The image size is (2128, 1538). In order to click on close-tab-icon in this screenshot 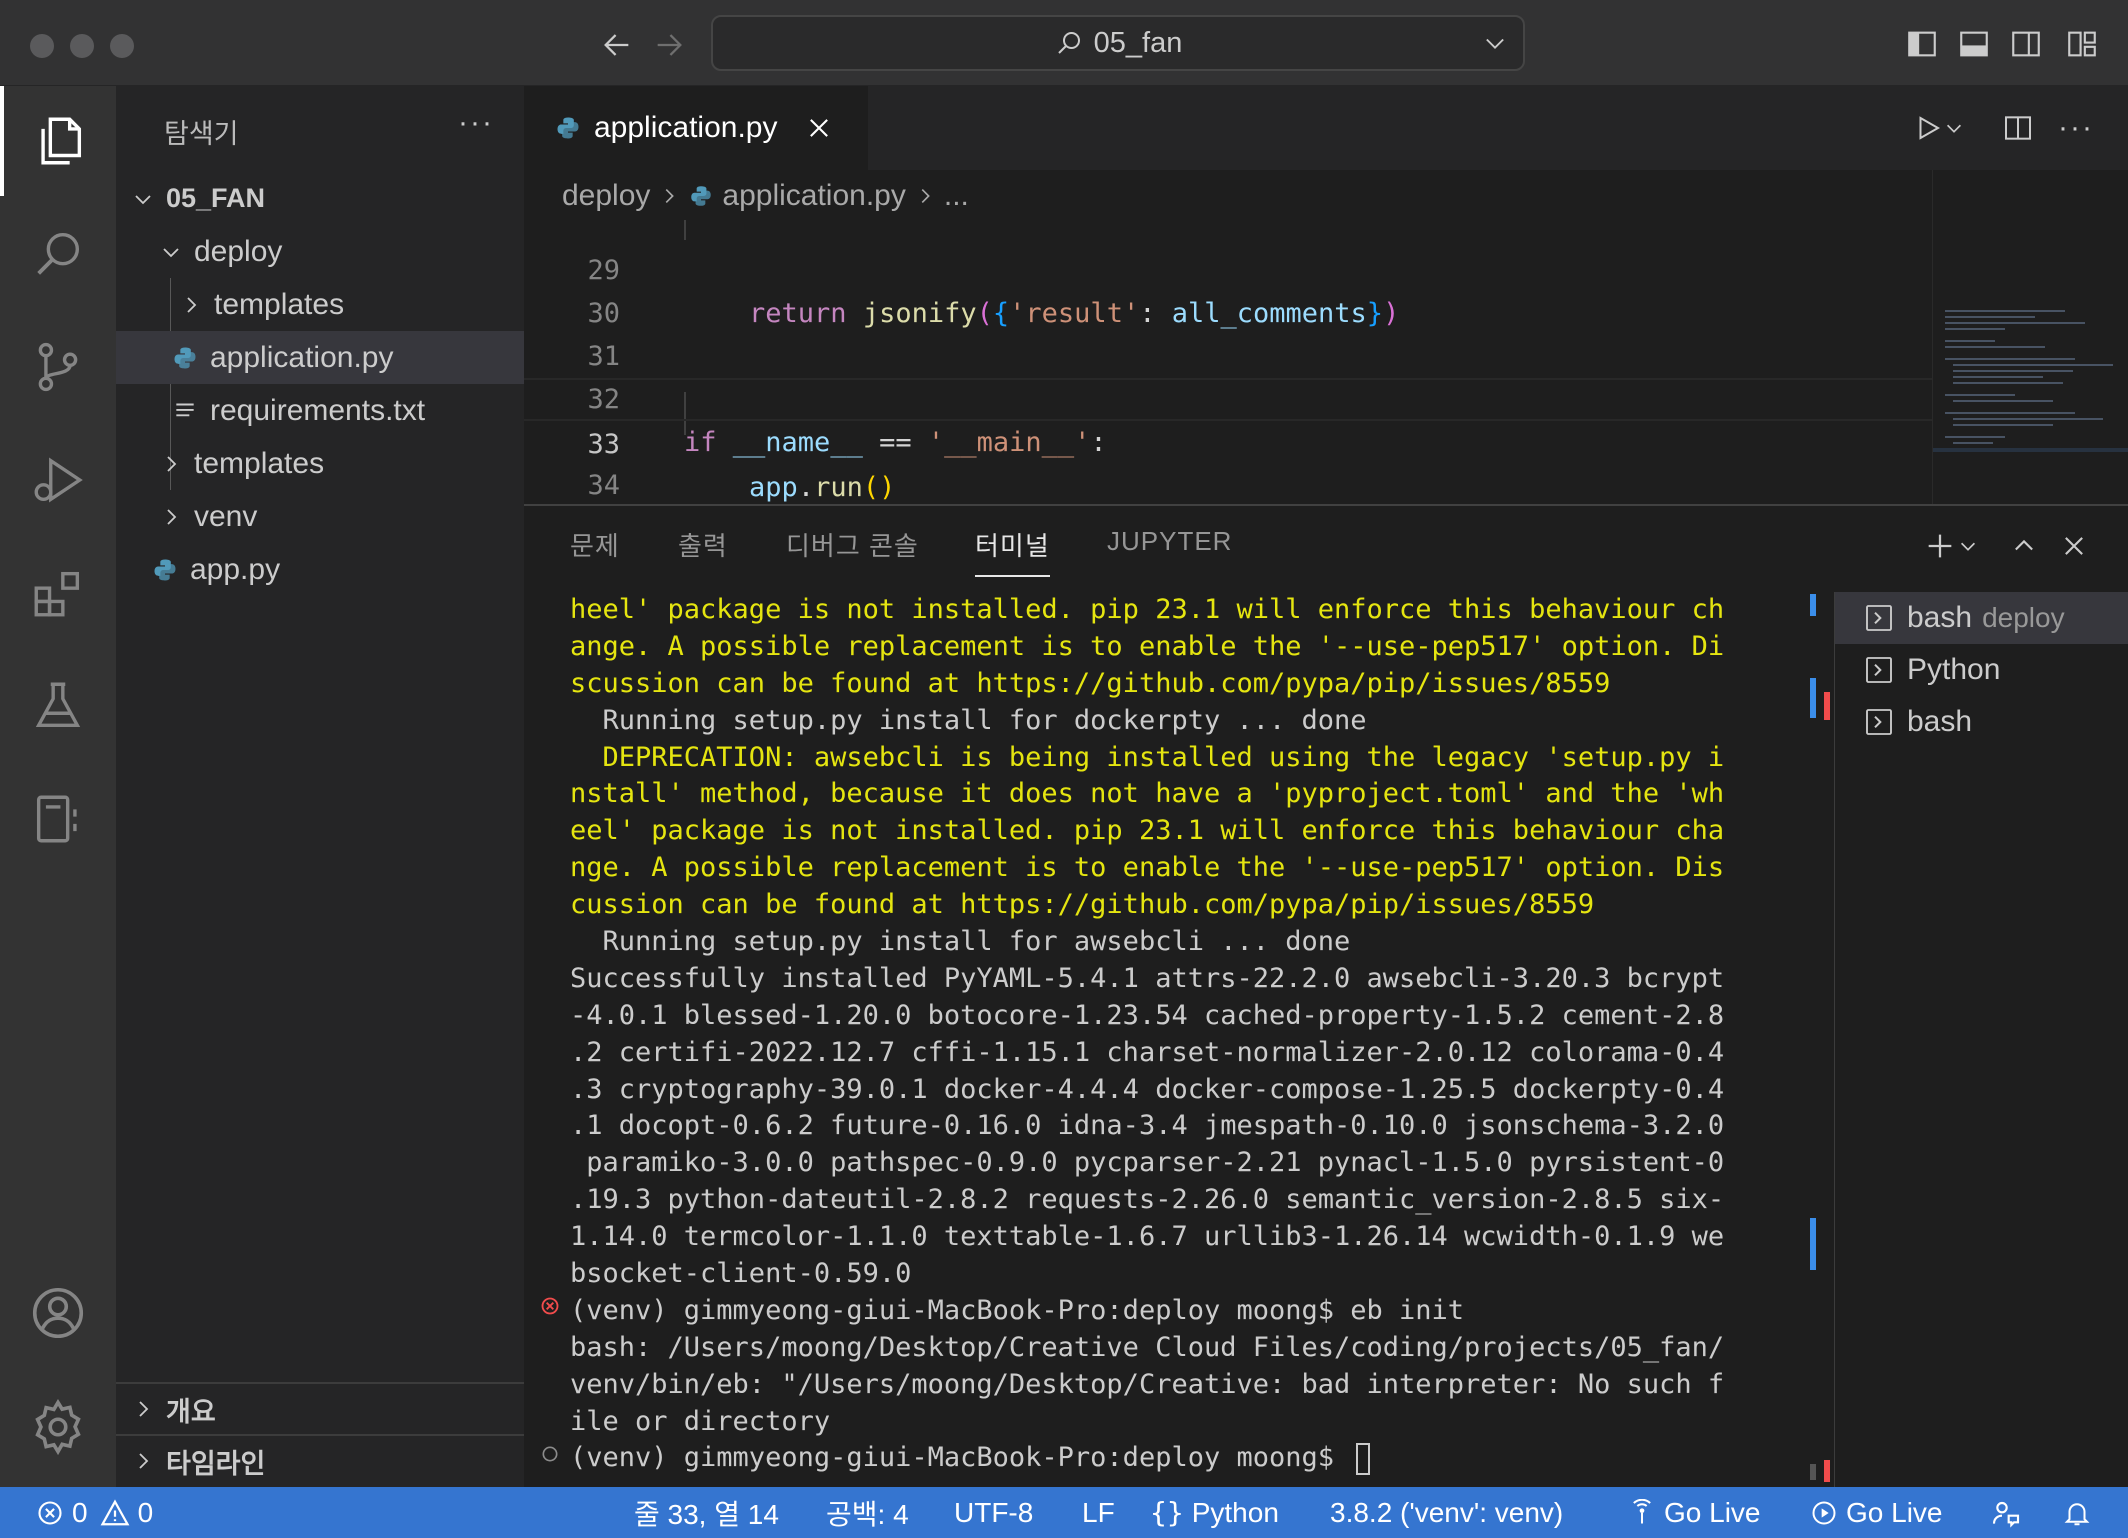, I will do `click(819, 128)`.